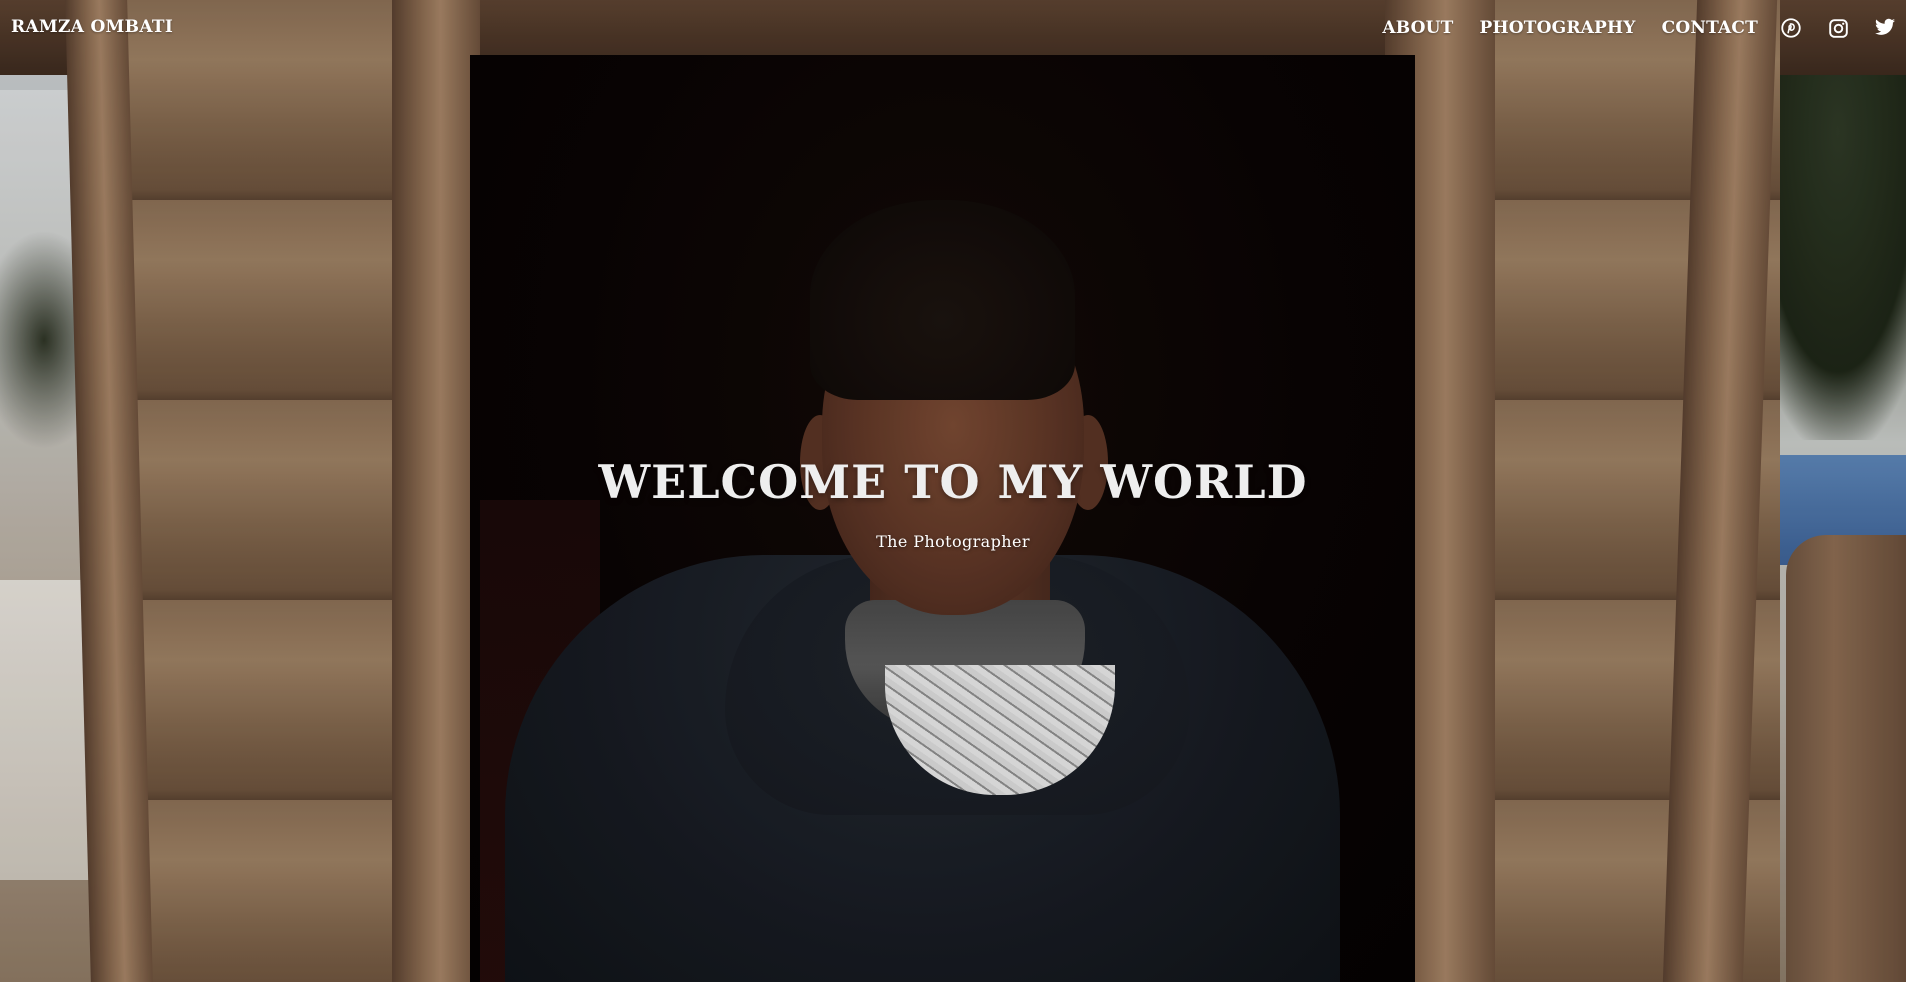 The image size is (1906, 982). I want to click on twitter-icon, so click(1885, 28).